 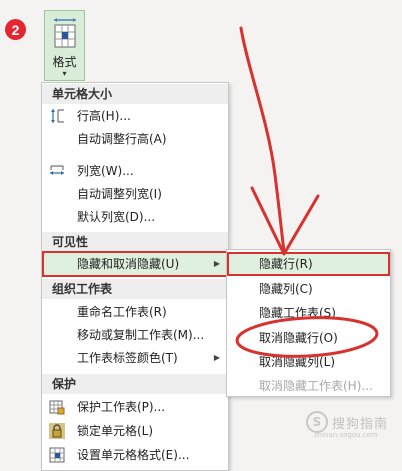 What do you see at coordinates (317, 422) in the screenshot?
I see `sogou-logo-icon: S` at bounding box center [317, 422].